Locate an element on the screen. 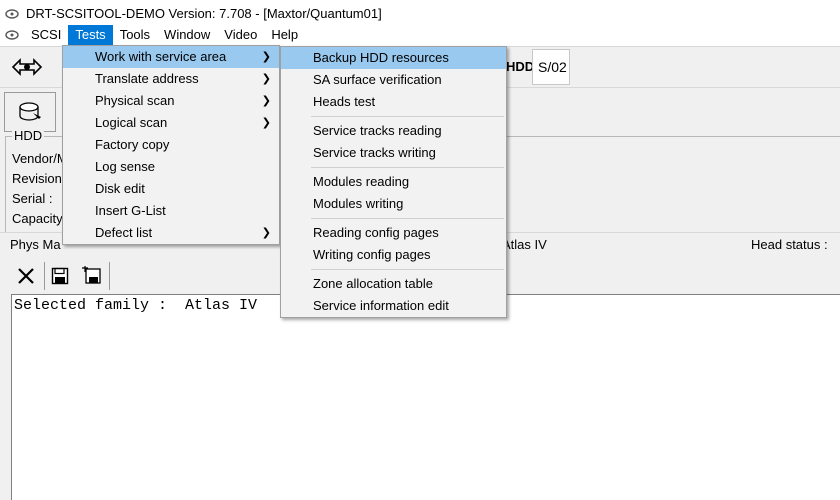 The width and height of the screenshot is (840, 500). system-menu-icon is located at coordinates (12, 35).